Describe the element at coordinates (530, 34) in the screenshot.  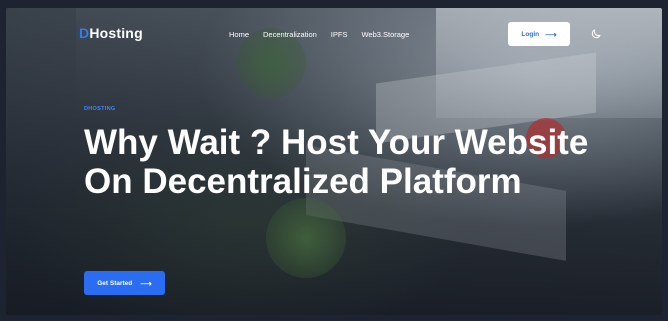
I see `login-button-label: Login` at that location.